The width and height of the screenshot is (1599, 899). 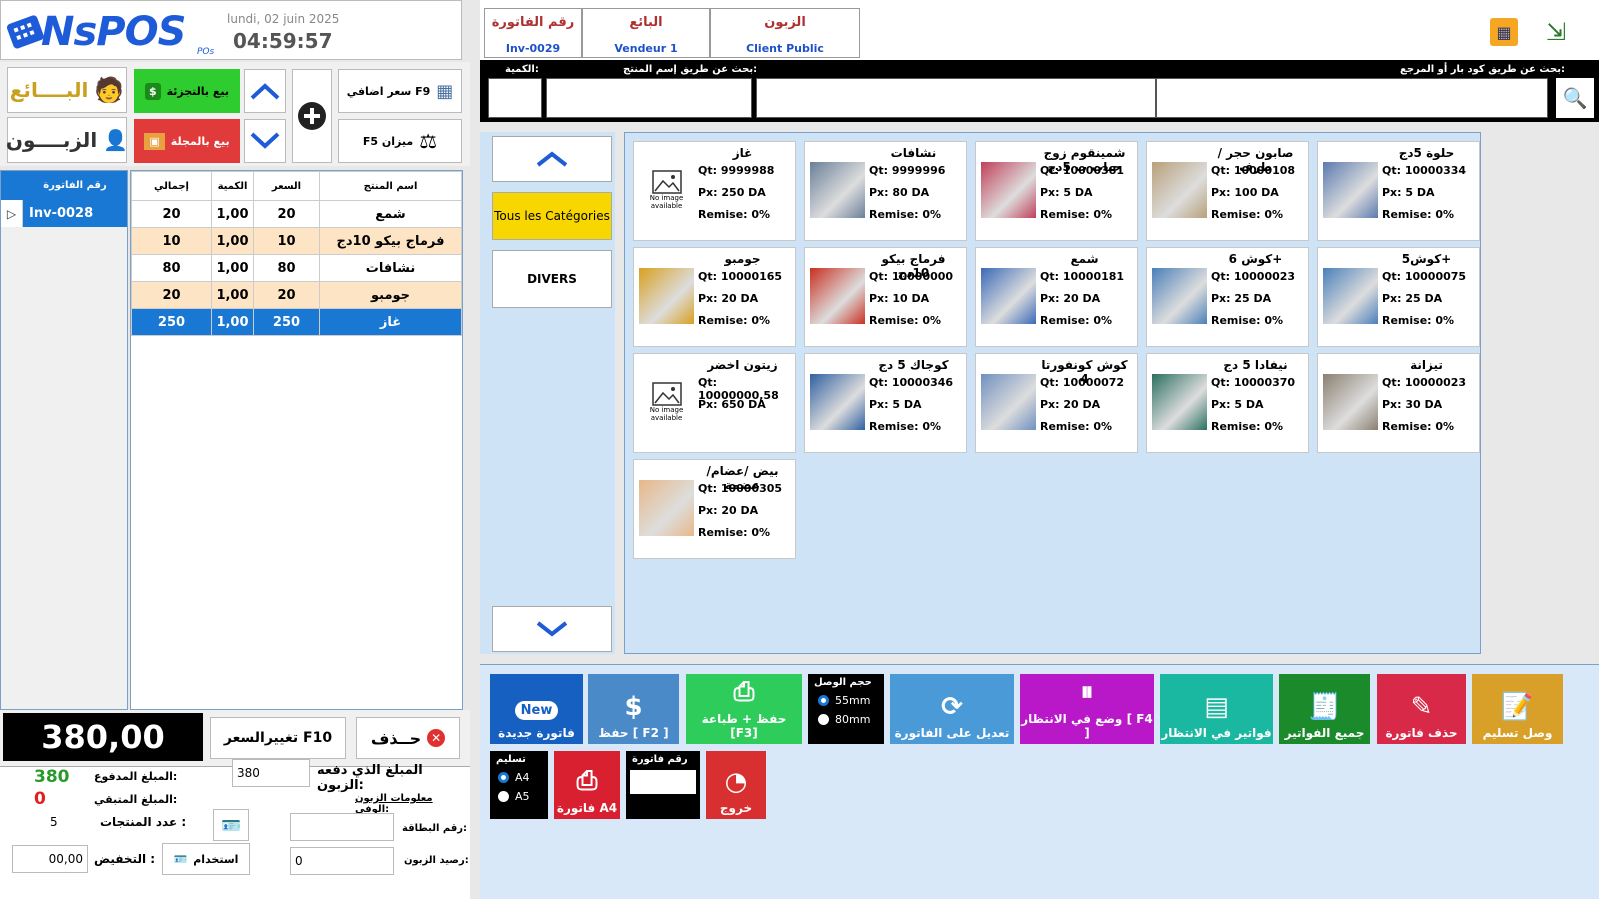 I want to click on name-search-input, so click(x=649, y=98).